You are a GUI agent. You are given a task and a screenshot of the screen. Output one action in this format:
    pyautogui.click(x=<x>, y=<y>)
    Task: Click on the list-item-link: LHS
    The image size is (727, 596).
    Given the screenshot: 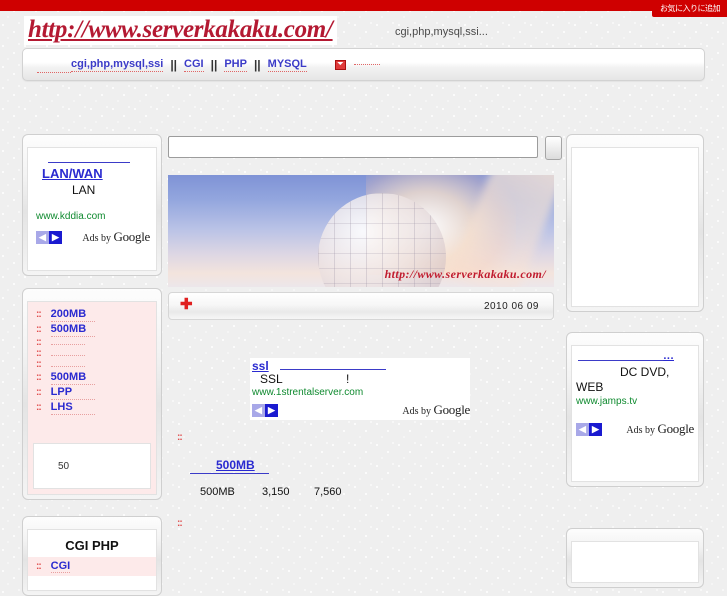 What is the action you would take?
    pyautogui.click(x=72, y=408)
    